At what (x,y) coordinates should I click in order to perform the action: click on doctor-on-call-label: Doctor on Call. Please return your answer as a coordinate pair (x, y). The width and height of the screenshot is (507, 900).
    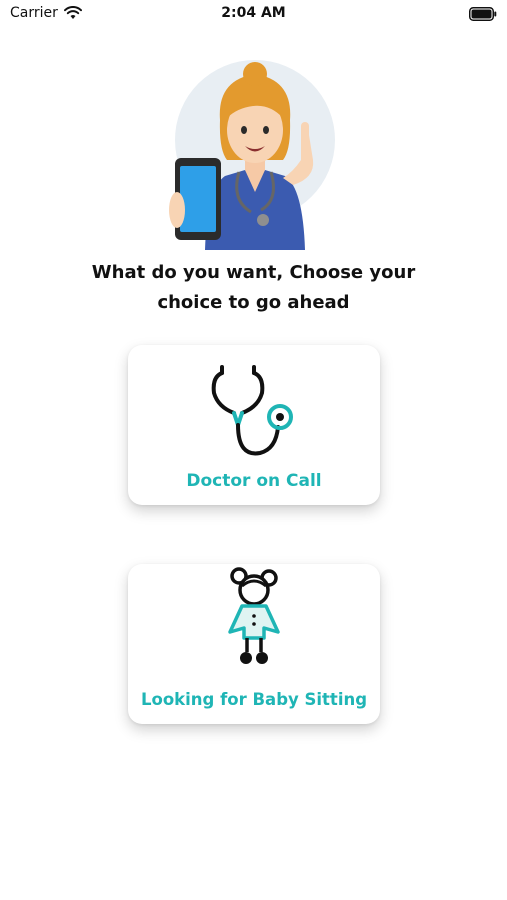
    Looking at the image, I should click on (254, 481).